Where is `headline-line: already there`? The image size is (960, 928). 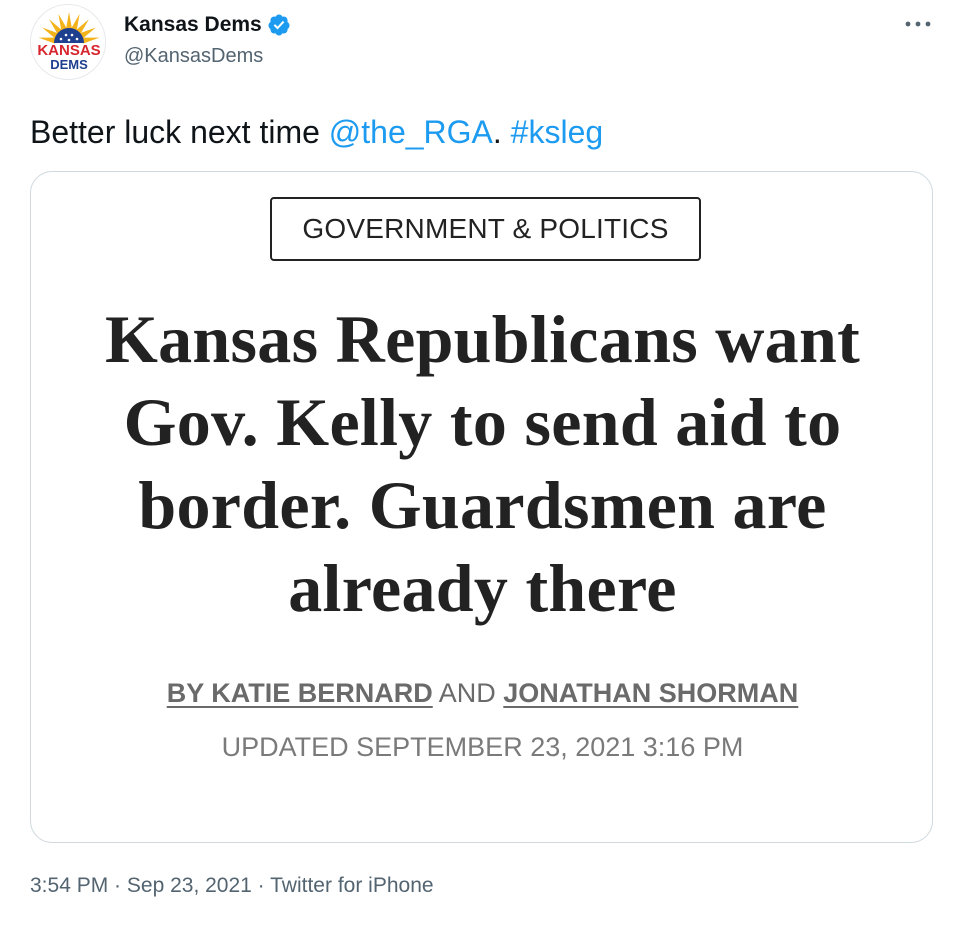 headline-line: already there is located at coordinates (482, 588).